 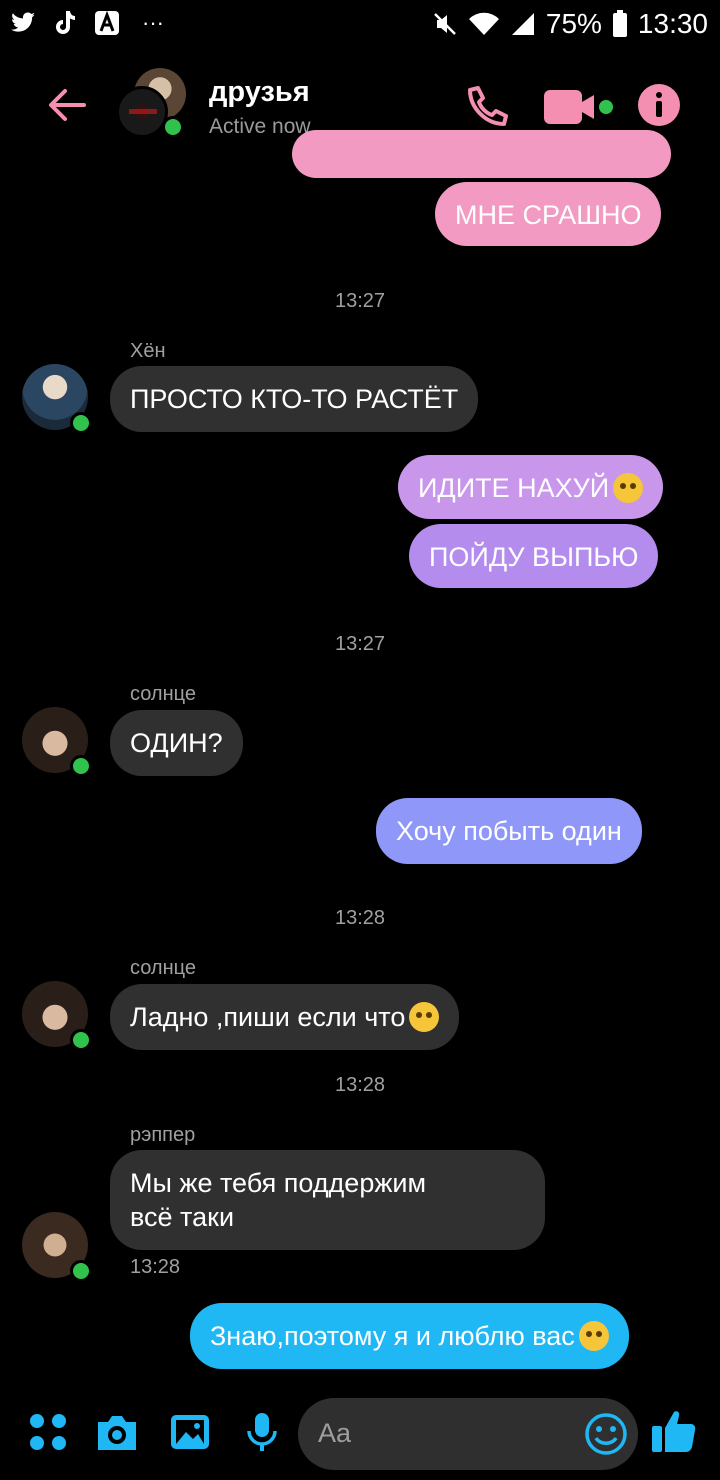 I want to click on message-text: МНЕ СРАШНО, so click(x=548, y=215).